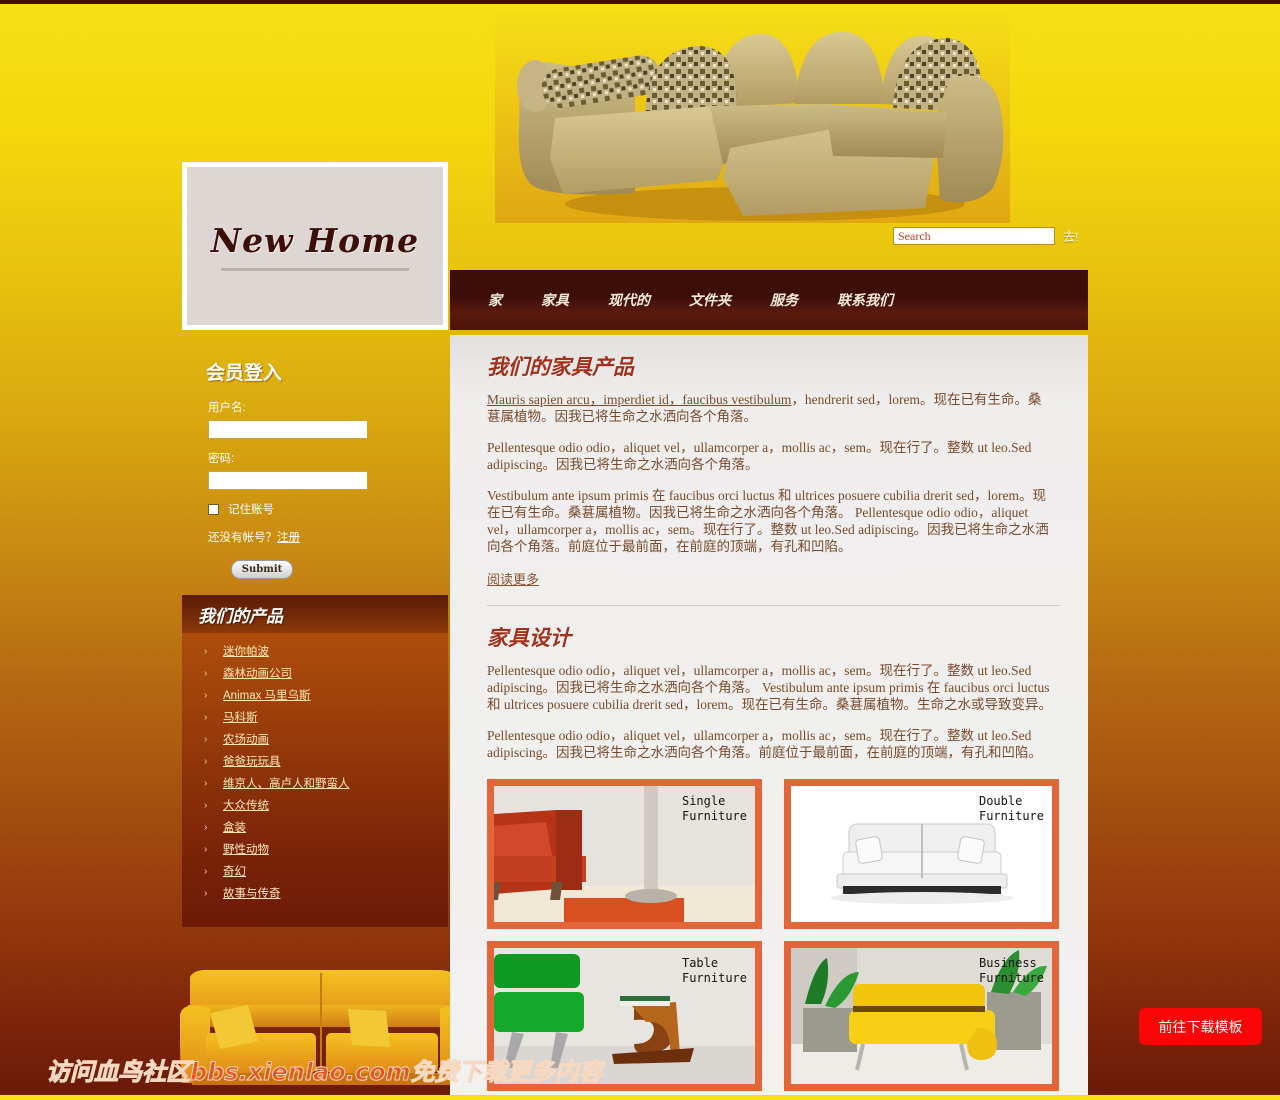  I want to click on product-link: Animax 马里乌斯, so click(267, 695).